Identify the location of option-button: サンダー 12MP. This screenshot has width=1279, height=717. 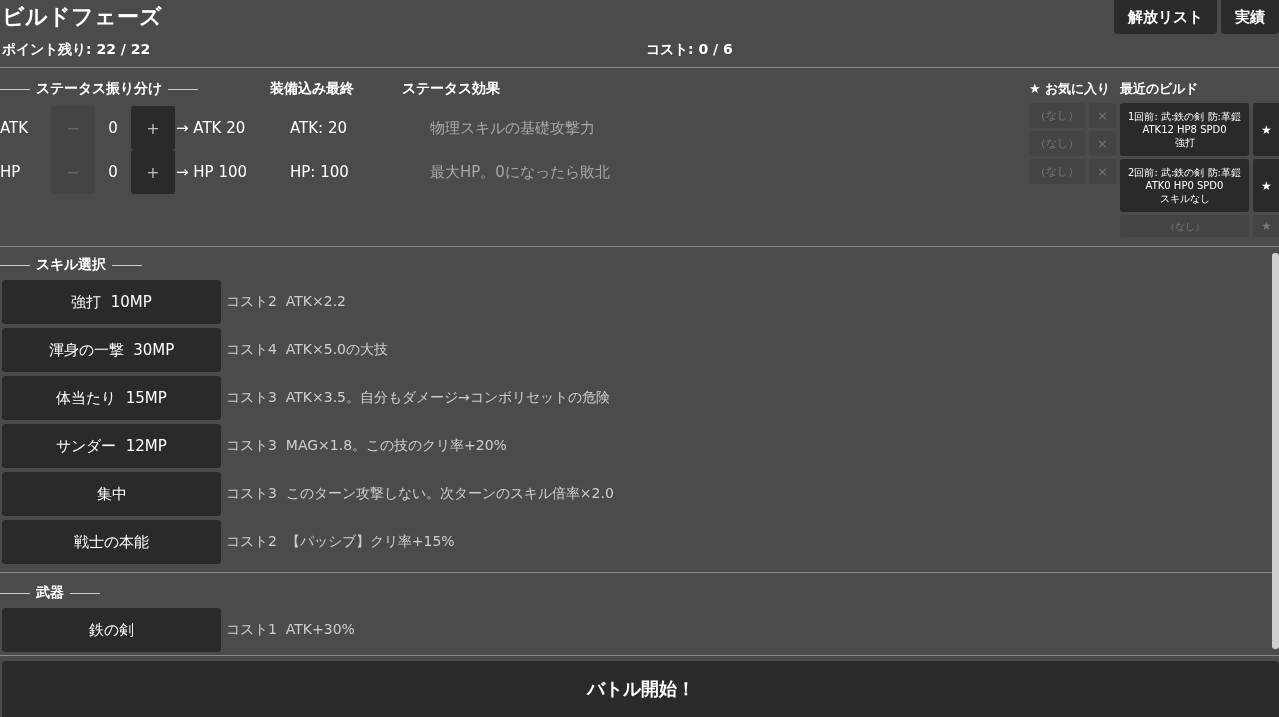
(111, 446).